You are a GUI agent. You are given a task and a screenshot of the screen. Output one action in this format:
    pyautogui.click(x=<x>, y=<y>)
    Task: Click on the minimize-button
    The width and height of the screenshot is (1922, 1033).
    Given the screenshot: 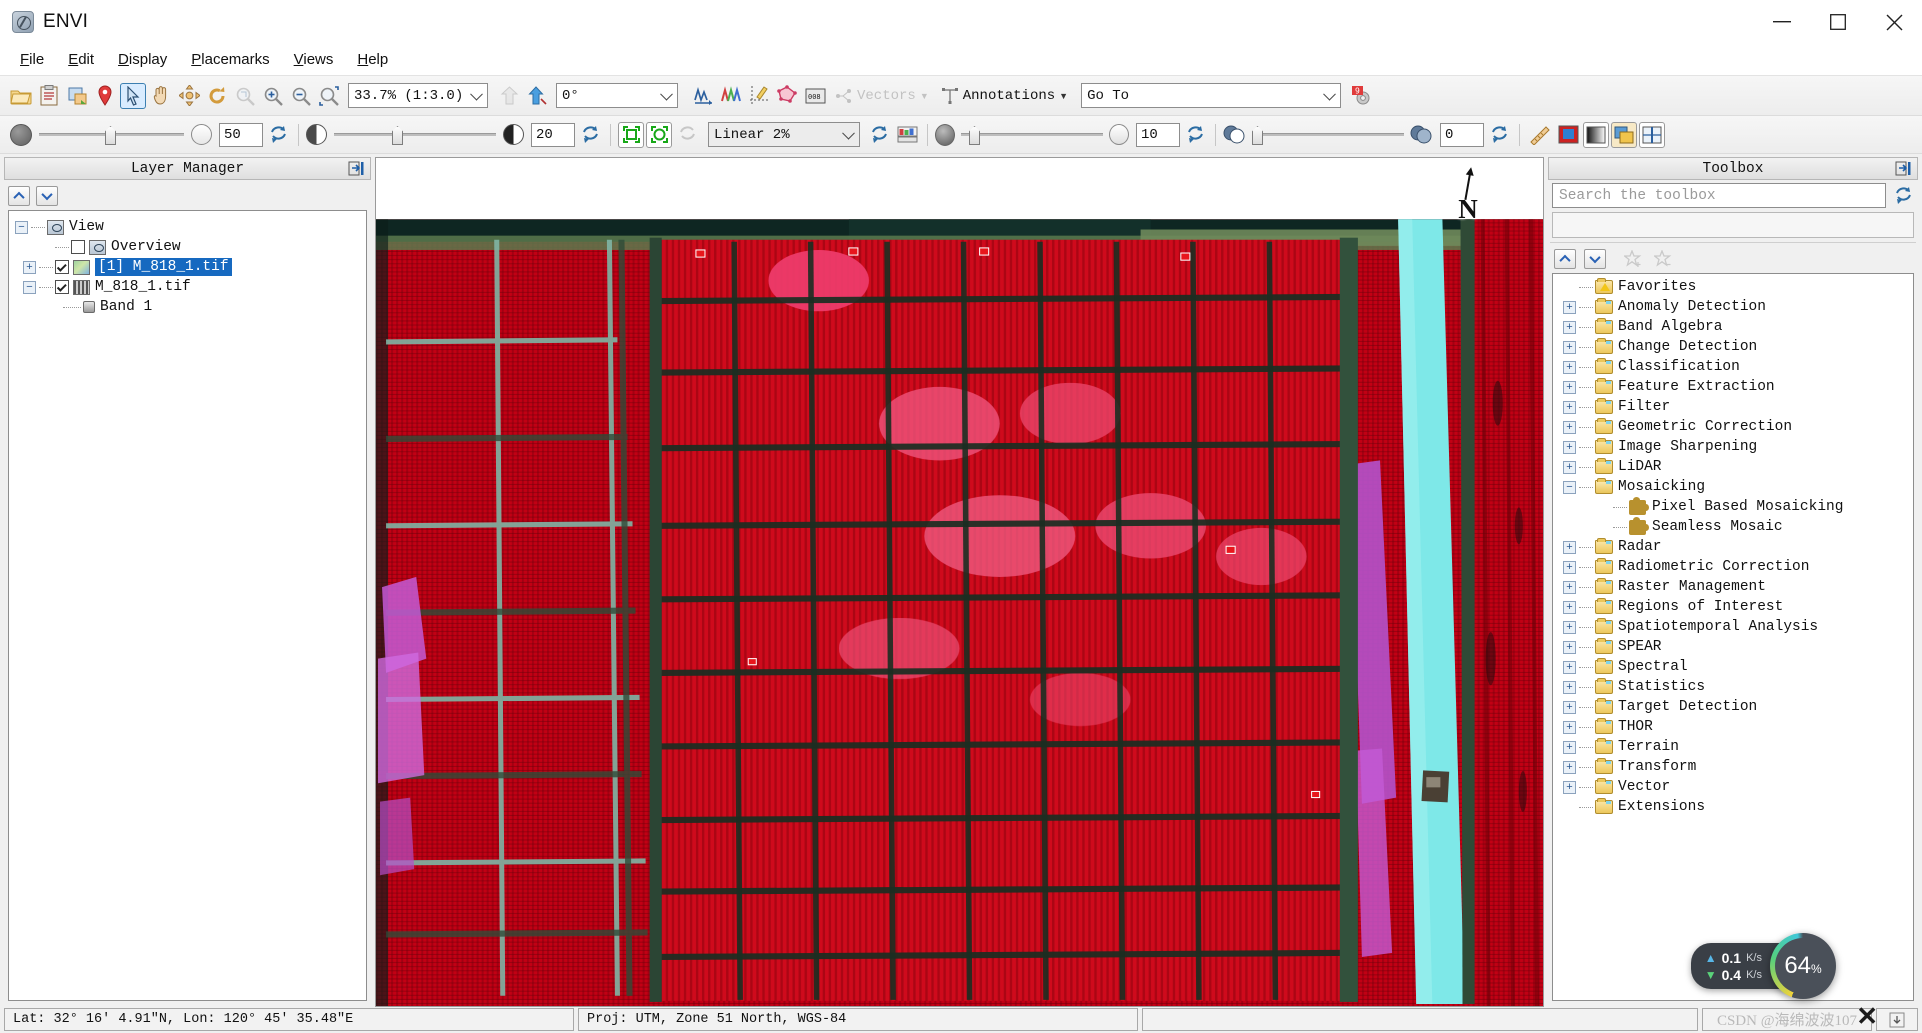 What is the action you would take?
    pyautogui.click(x=1782, y=22)
    